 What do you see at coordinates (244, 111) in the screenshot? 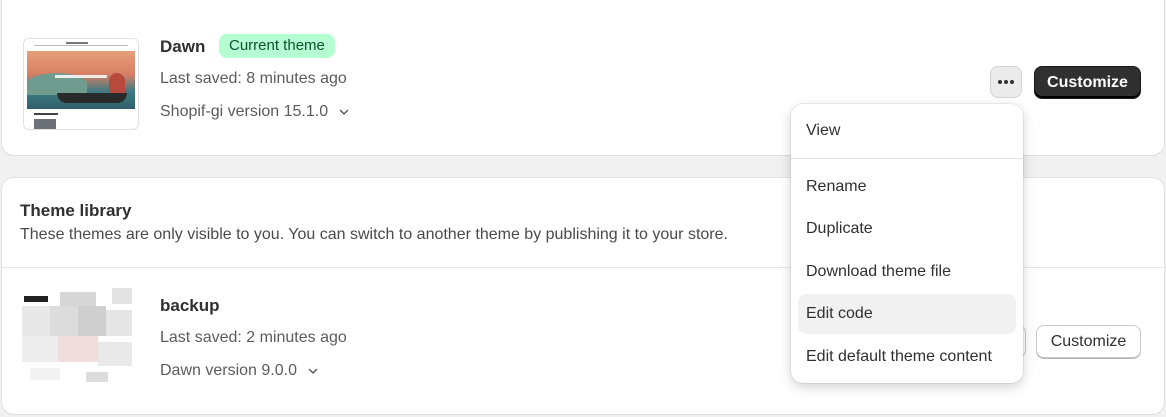
I see `current-theme-version: Shopif-gi version 15.1.0` at bounding box center [244, 111].